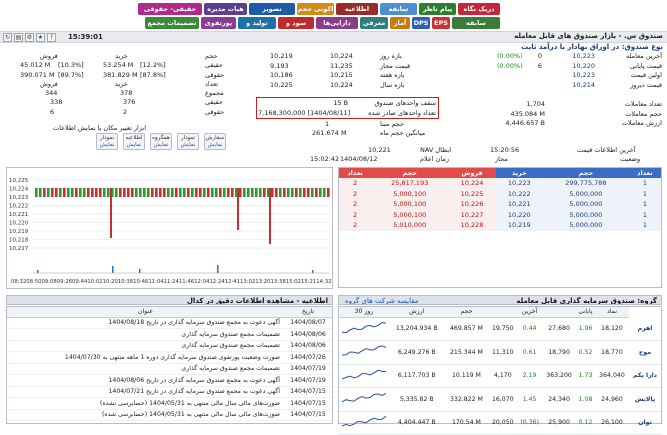  I want to click on tab-bottom-9: تصمیمات مجمع, so click(172, 23).